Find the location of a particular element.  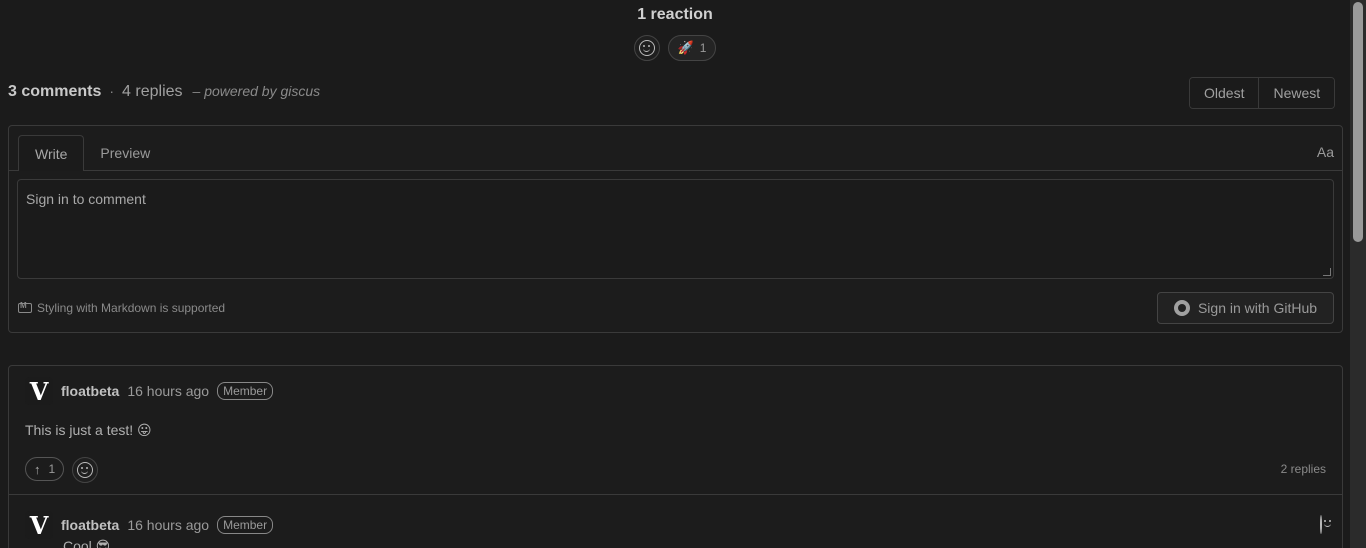

arrow-up-icon: ↑ is located at coordinates (37, 469).